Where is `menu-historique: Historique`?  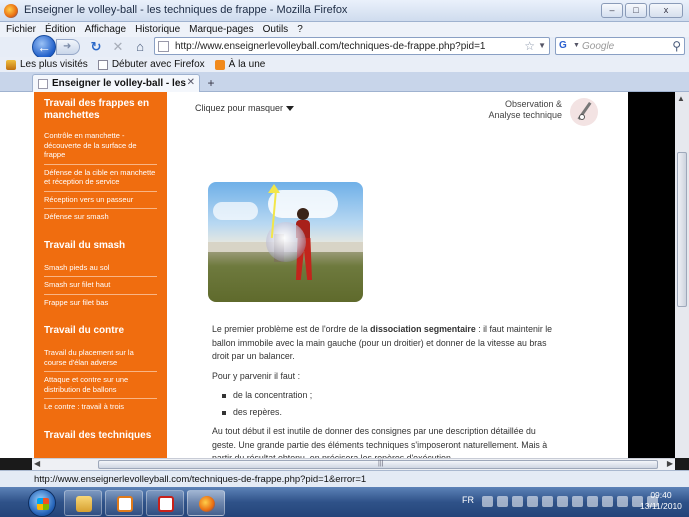
menu-historique: Historique is located at coordinates (157, 29).